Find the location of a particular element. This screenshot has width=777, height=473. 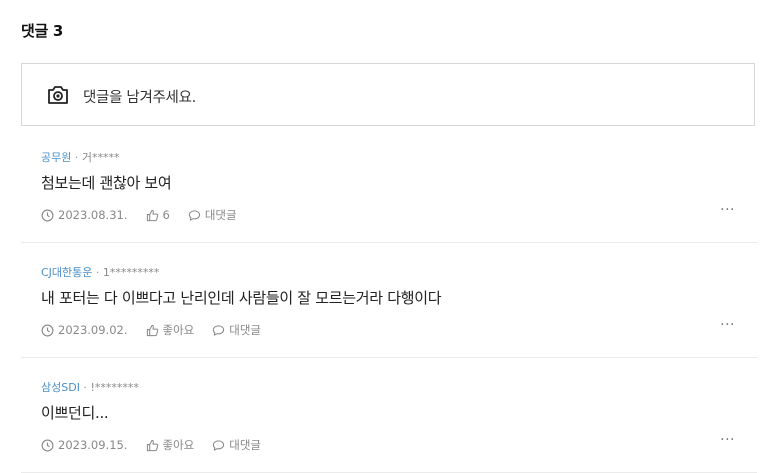

comment-date-text: 2023.09.02. is located at coordinates (93, 330).